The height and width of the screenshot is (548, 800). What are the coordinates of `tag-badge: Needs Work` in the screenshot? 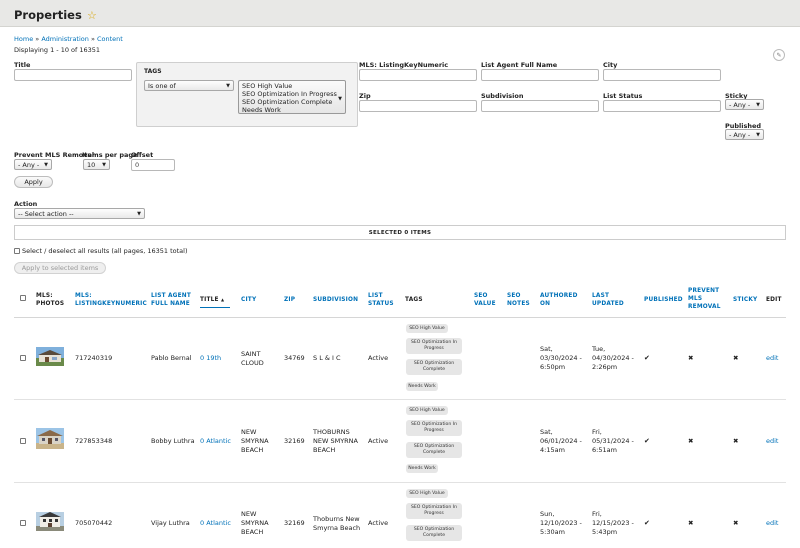 It's located at (422, 386).